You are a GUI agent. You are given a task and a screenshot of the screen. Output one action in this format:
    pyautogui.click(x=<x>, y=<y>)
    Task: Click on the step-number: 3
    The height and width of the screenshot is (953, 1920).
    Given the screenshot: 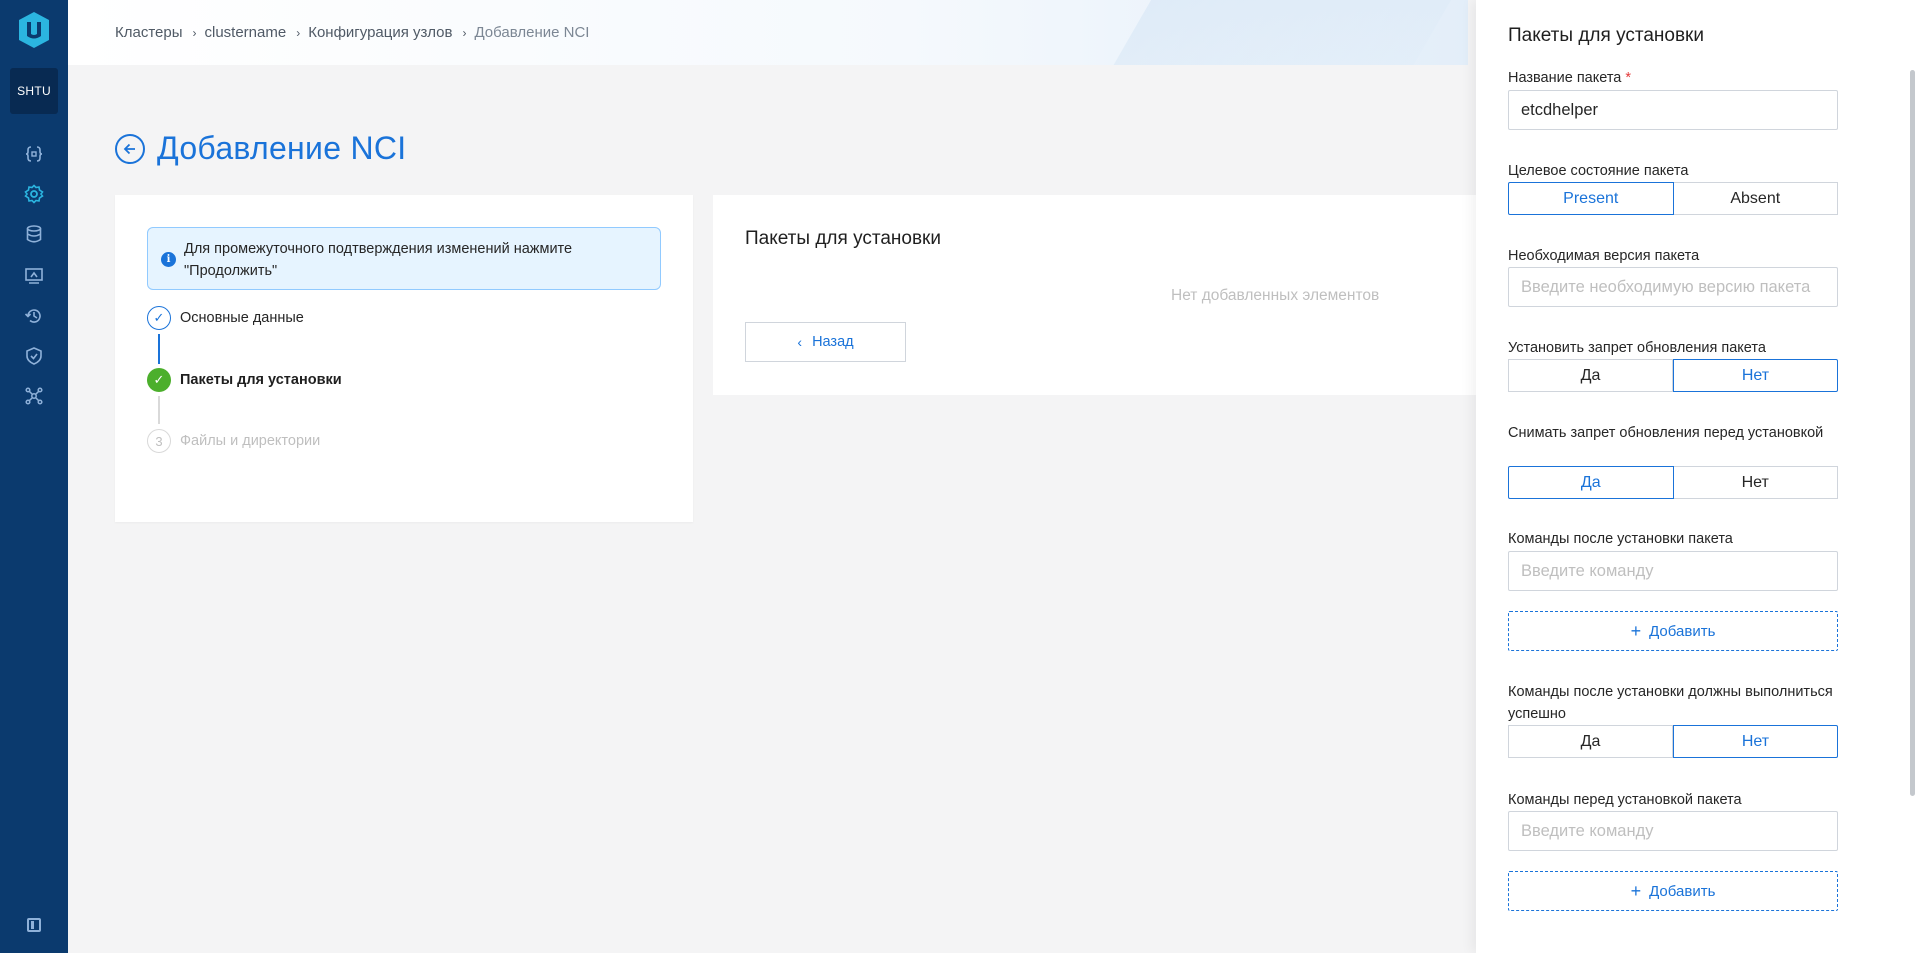 What is the action you would take?
    pyautogui.click(x=159, y=441)
    